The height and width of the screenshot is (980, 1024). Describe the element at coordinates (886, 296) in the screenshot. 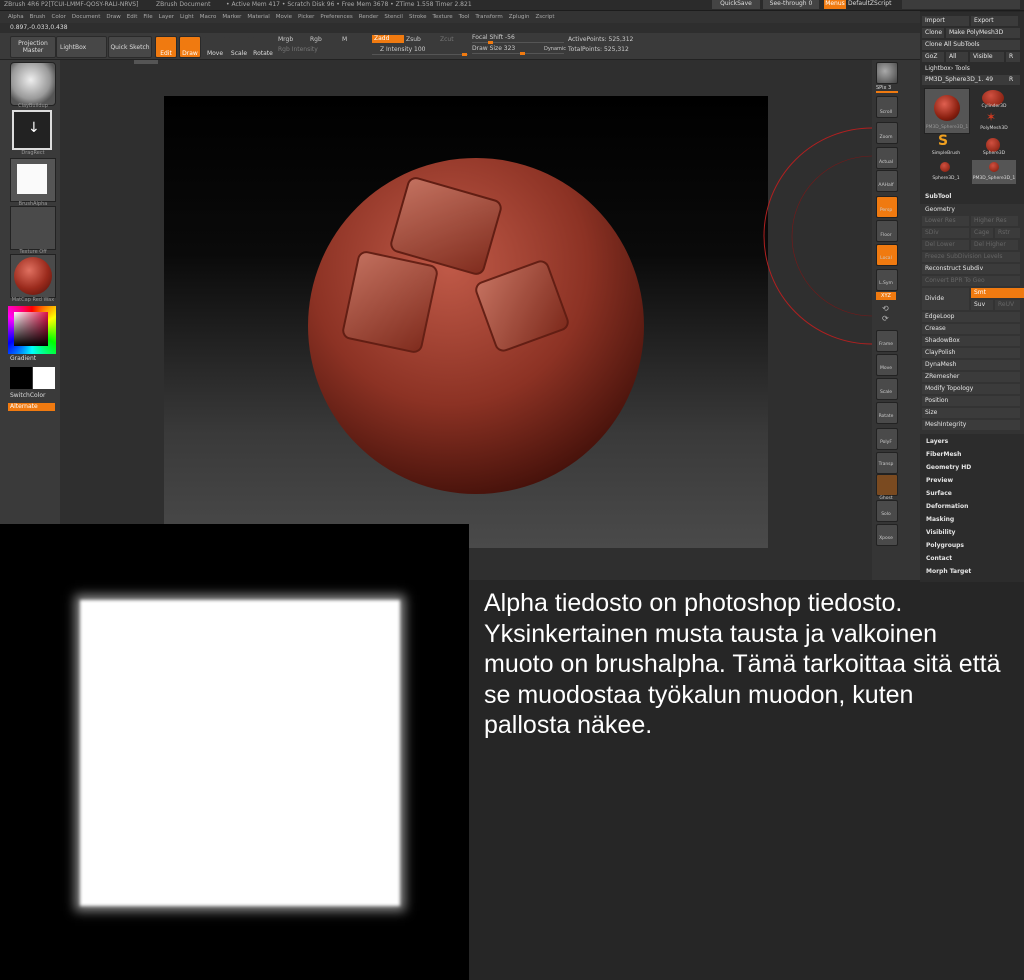

I see `xyz-symmetry-button: XYZ` at that location.